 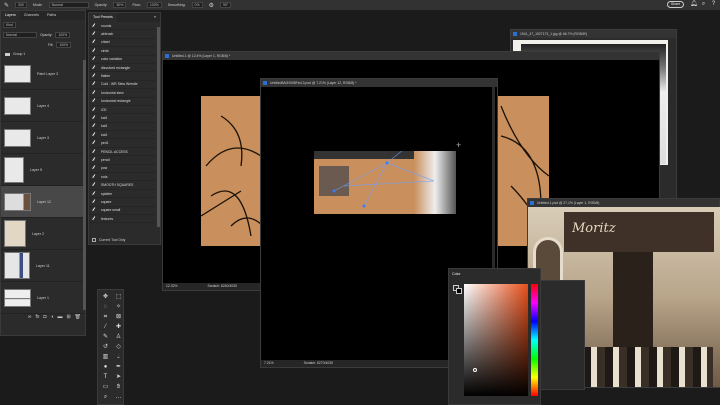 What do you see at coordinates (30, 317) in the screenshot?
I see `link-icon: ∞` at bounding box center [30, 317].